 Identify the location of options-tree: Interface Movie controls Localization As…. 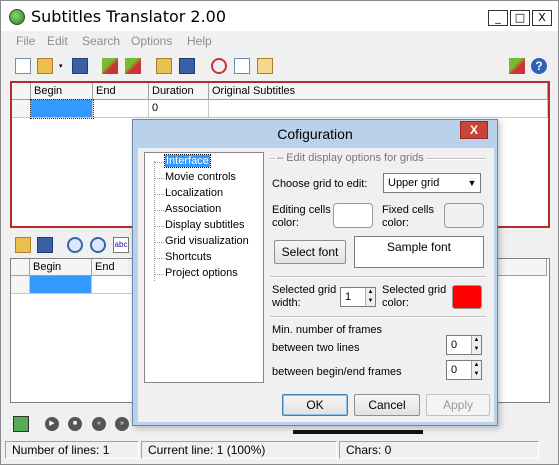
(204, 267).